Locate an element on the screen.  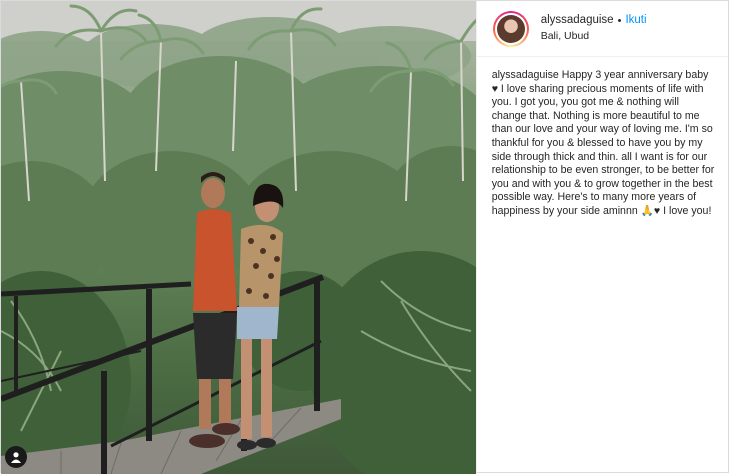
avatar-border is located at coordinates (510, 28).